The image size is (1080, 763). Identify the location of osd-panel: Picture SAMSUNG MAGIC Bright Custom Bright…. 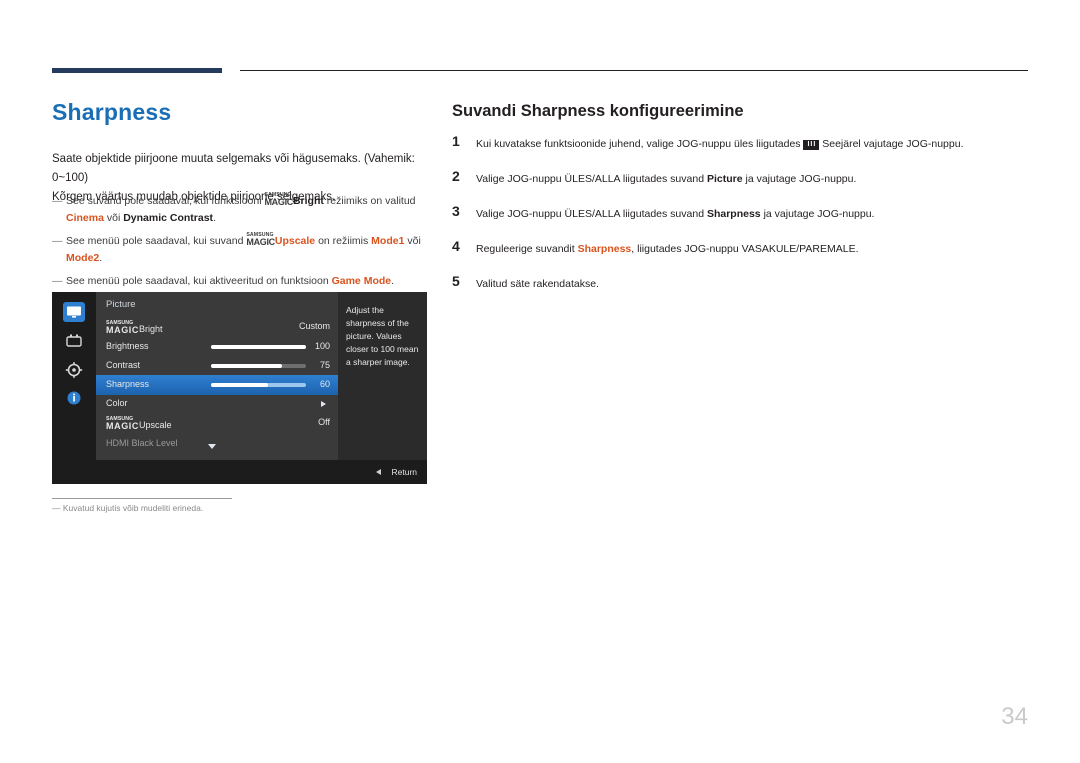
(217, 376).